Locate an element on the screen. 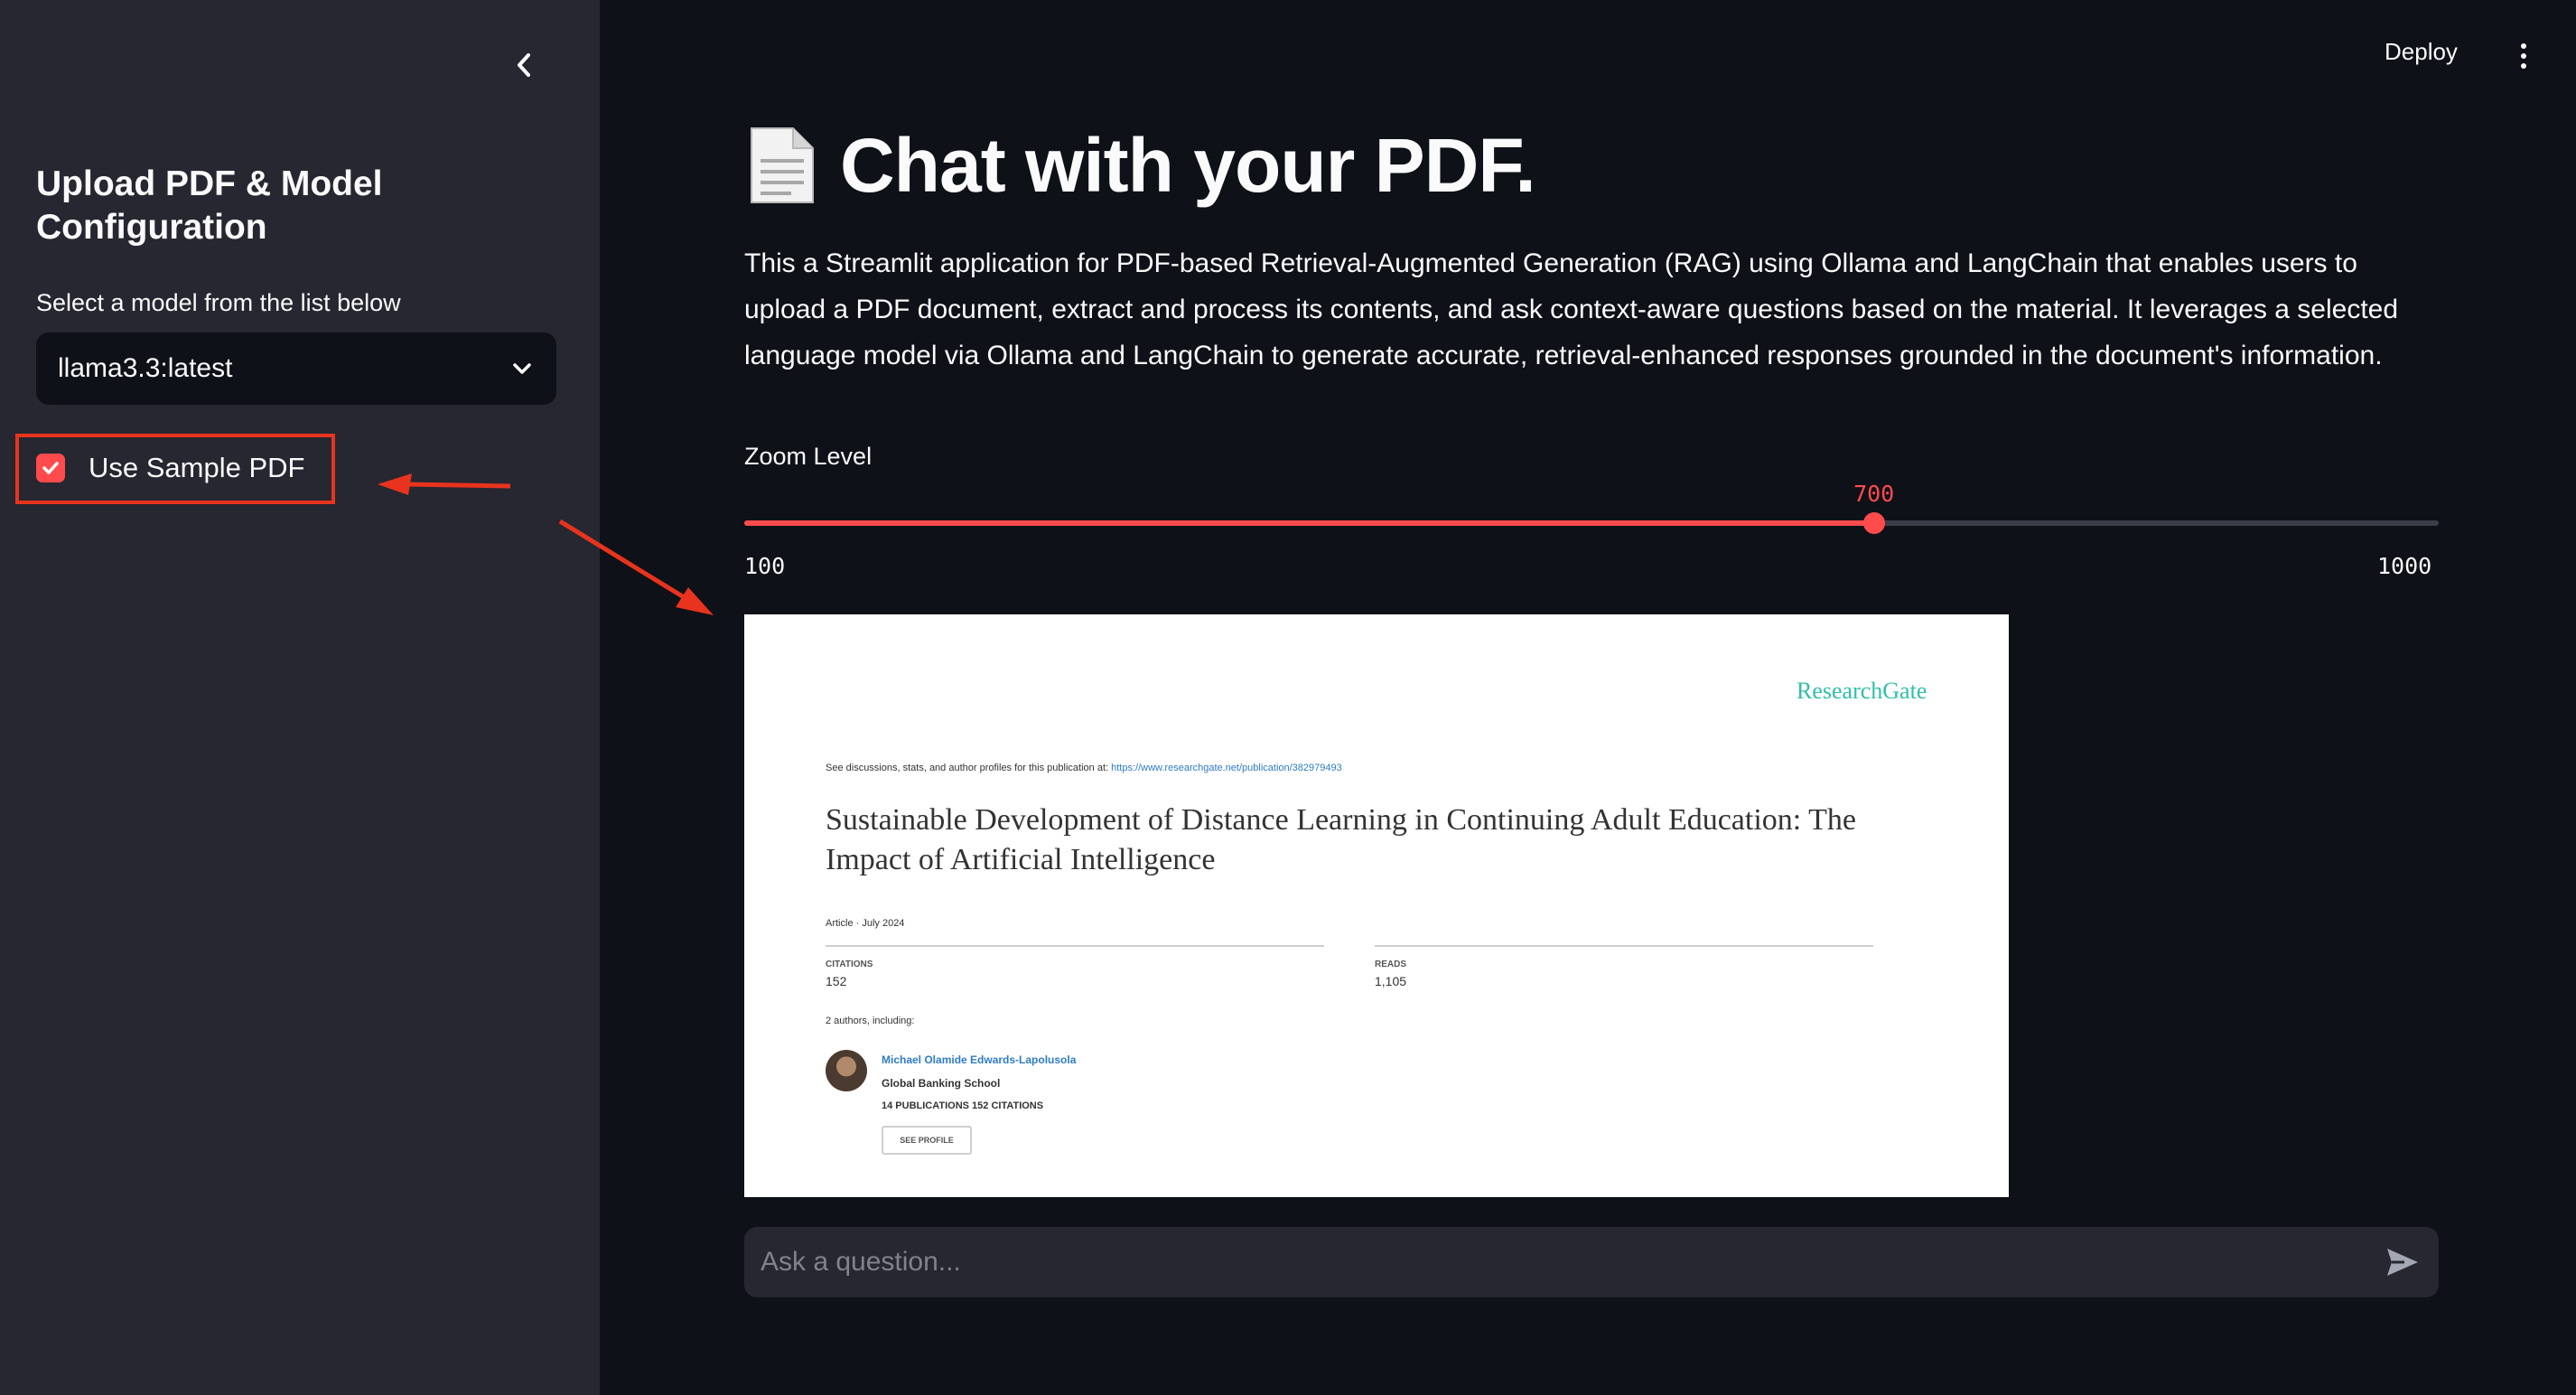 Image resolution: width=2576 pixels, height=1395 pixels. pdf-reads-label: READS is located at coordinates (1391, 964).